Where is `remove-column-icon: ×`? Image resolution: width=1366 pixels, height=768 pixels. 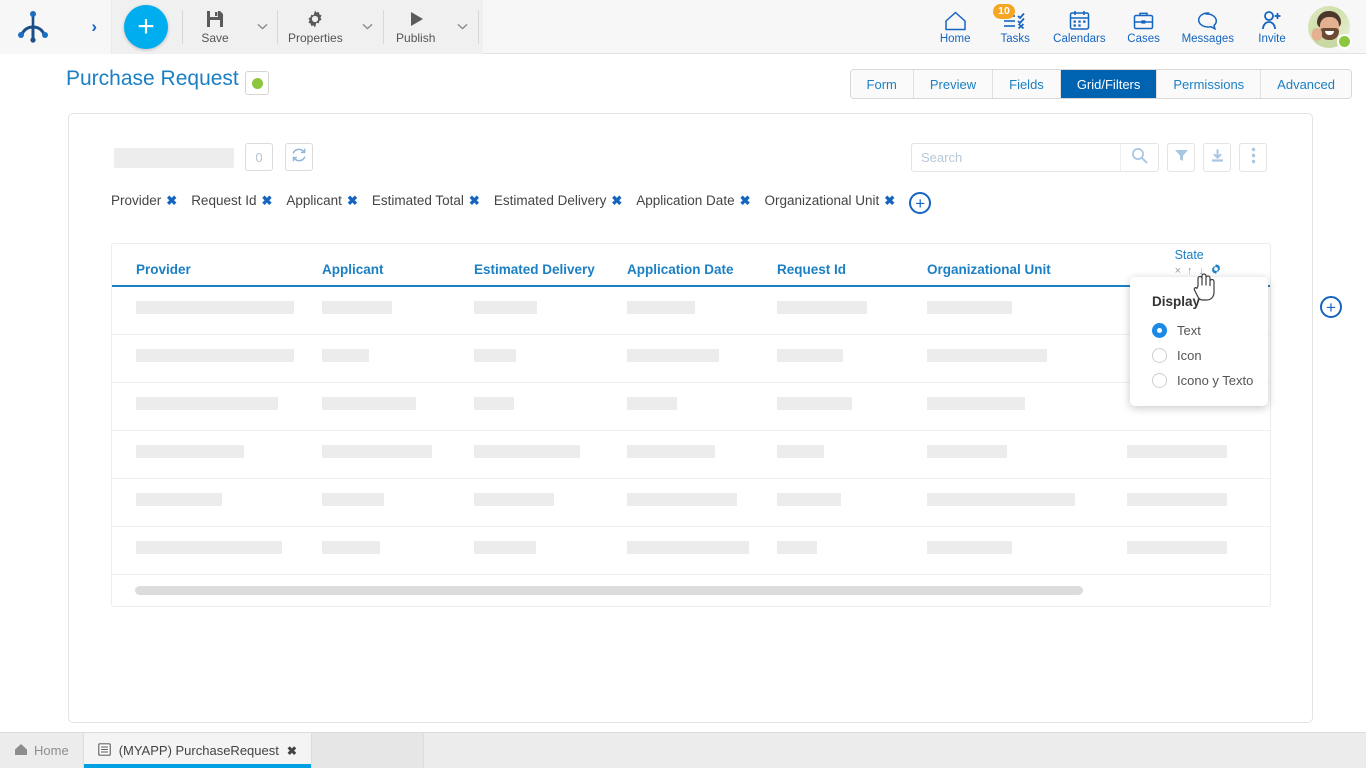 remove-column-icon: × is located at coordinates (1178, 271).